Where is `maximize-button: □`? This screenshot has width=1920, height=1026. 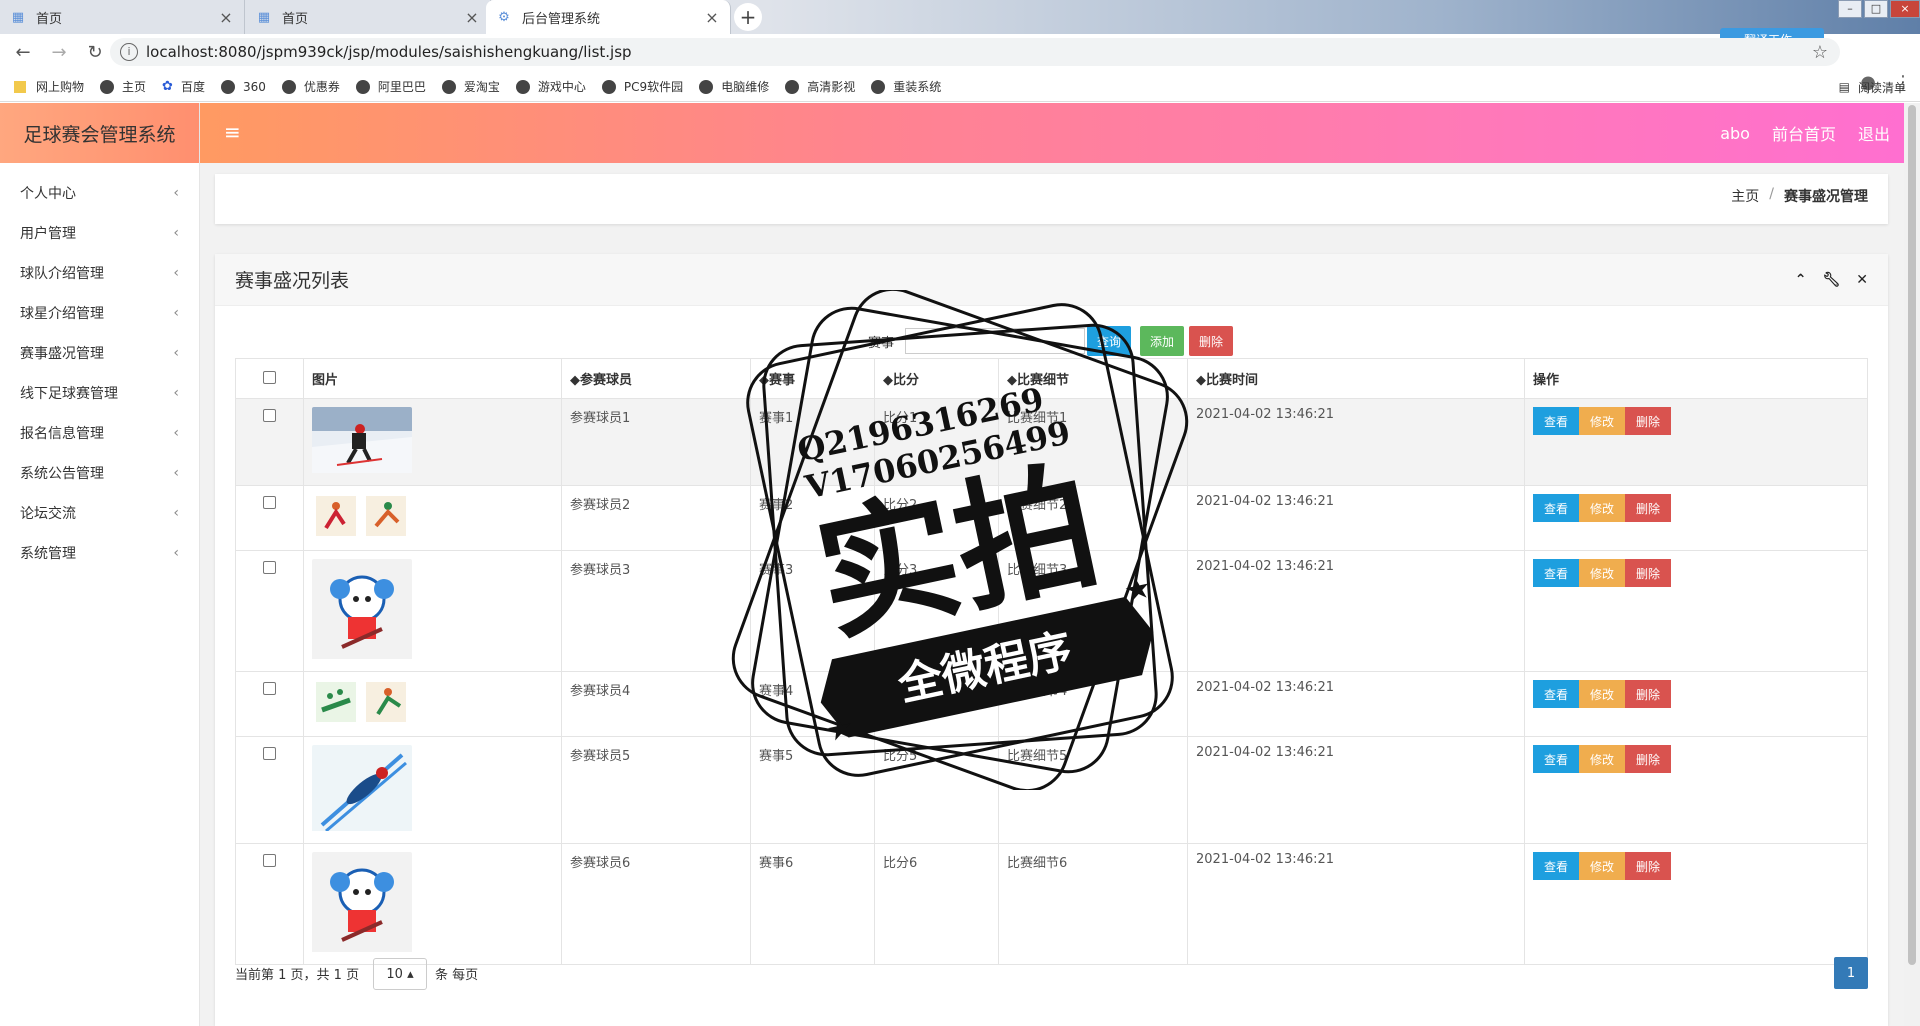
maximize-button: □ is located at coordinates (1876, 9).